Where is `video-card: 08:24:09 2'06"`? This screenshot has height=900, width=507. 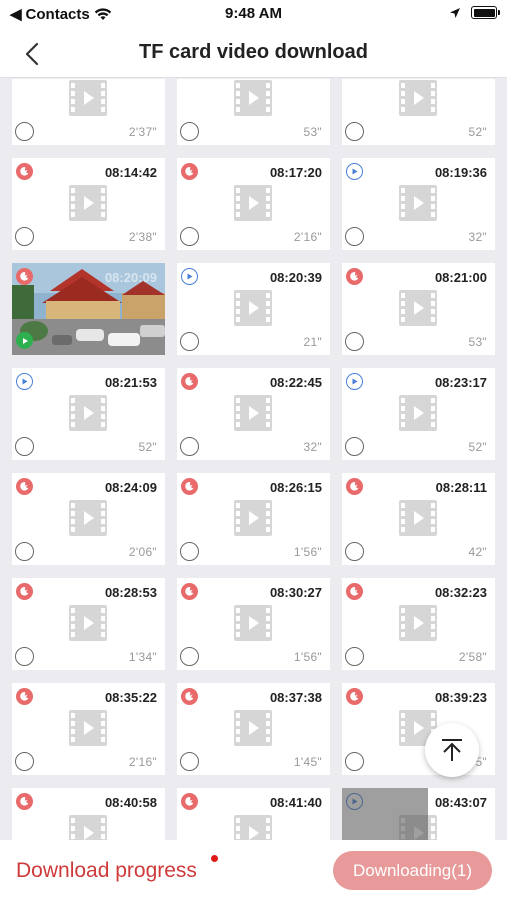
video-card: 08:24:09 2'06" is located at coordinates (88, 519).